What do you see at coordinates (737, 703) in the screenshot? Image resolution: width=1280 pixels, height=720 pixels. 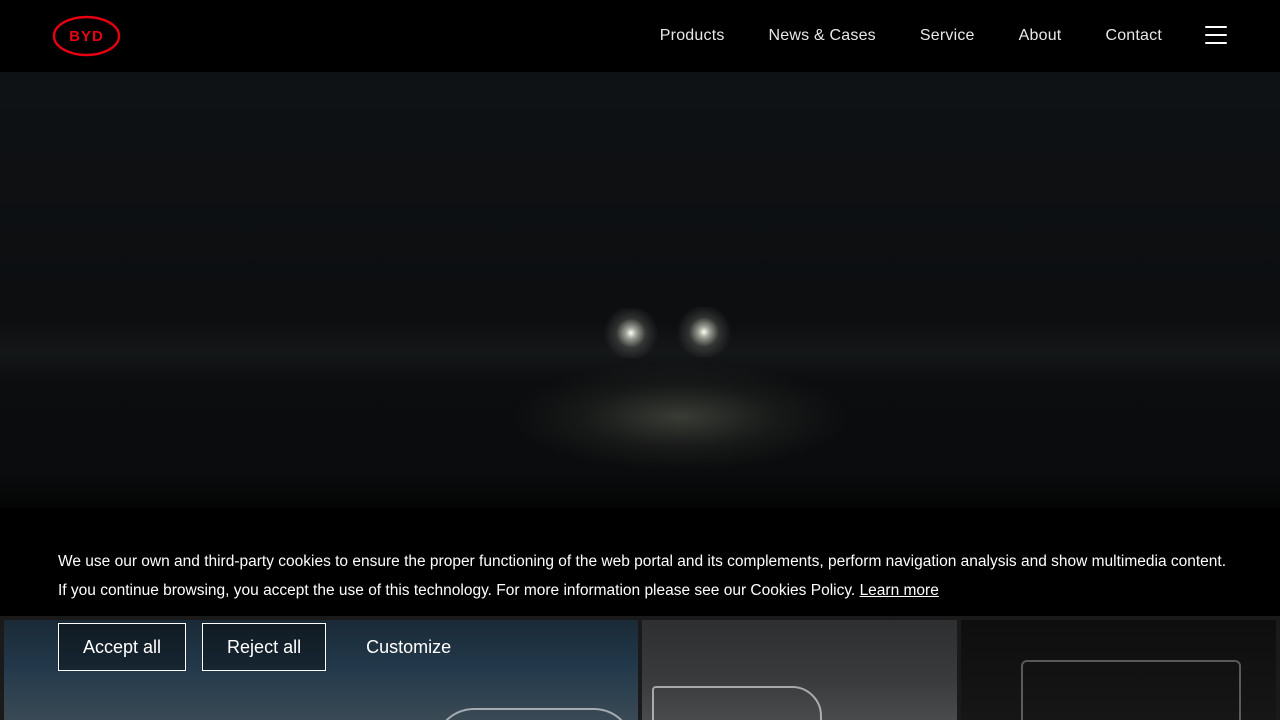 I see `truck-outline` at bounding box center [737, 703].